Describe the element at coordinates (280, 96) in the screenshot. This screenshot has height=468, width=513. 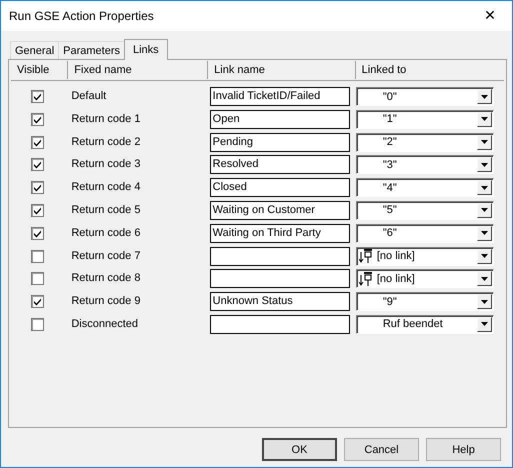
I see `link-name-field: Invalid TicketID/Failed` at that location.